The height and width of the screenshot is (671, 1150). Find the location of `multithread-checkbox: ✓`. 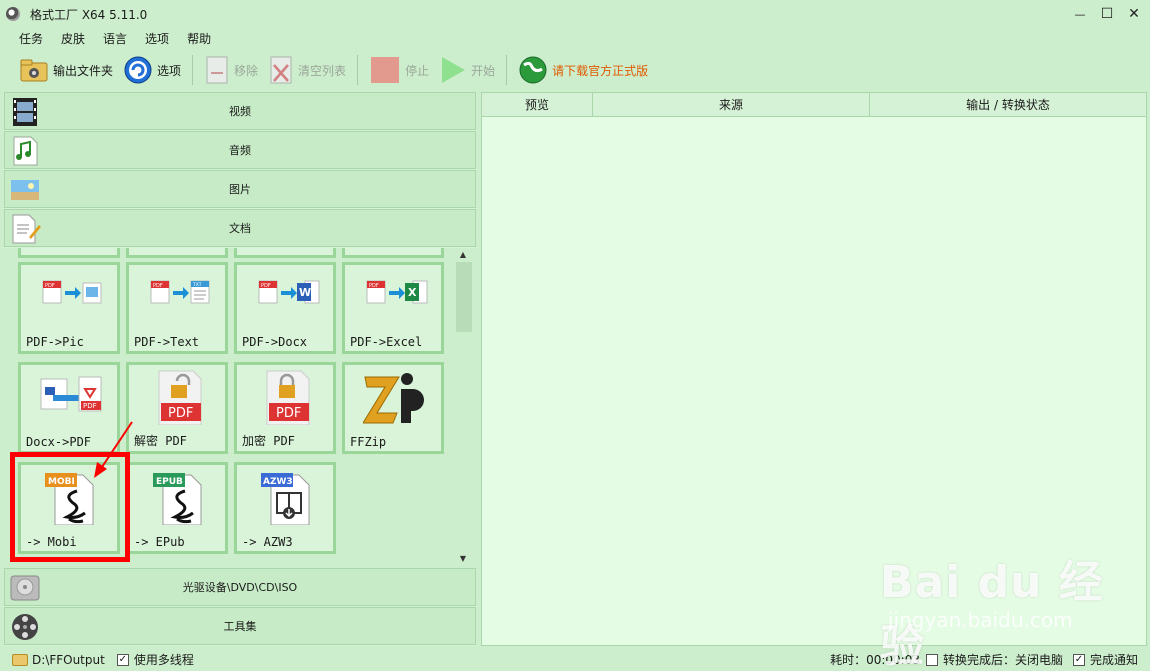

multithread-checkbox: ✓ is located at coordinates (122, 659).